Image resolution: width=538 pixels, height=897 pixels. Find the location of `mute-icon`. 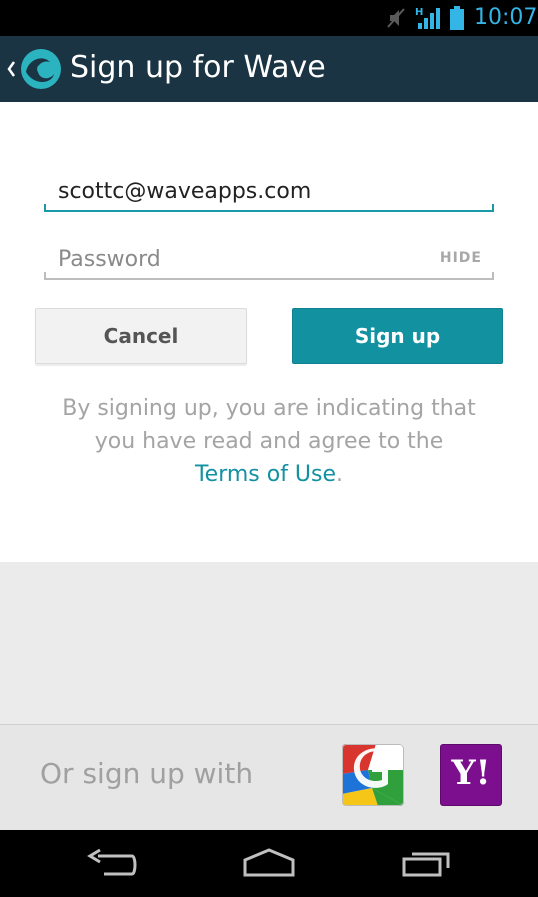

mute-icon is located at coordinates (396, 20).